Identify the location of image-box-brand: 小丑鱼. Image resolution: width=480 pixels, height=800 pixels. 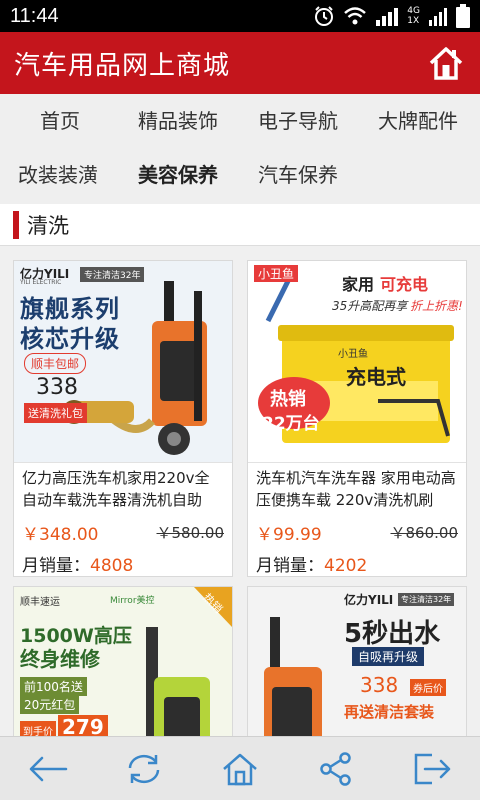
(353, 354).